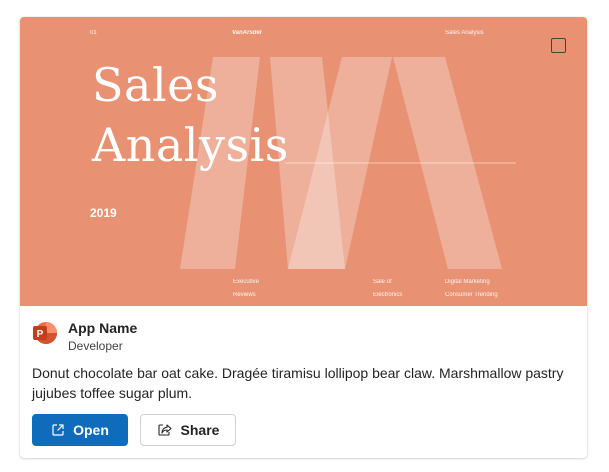  Describe the element at coordinates (200, 430) in the screenshot. I see `share-button-label: Share` at that location.